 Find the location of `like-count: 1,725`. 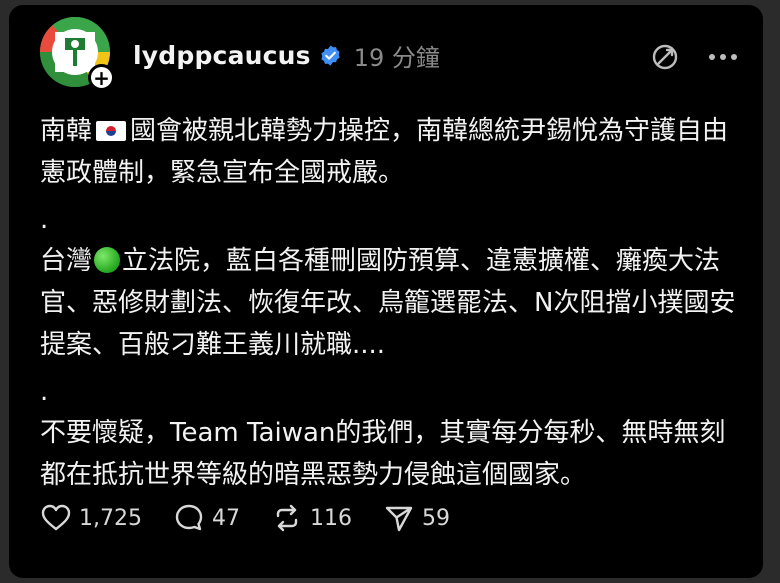

like-count: 1,725 is located at coordinates (110, 518).